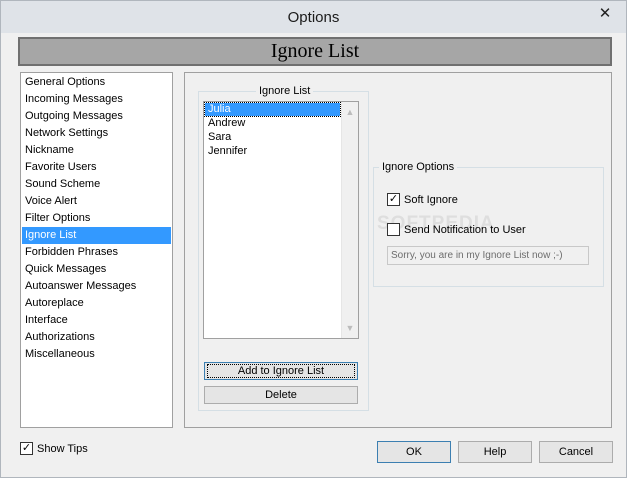 The image size is (627, 478). I want to click on cancel-label: Cancel, so click(576, 452).